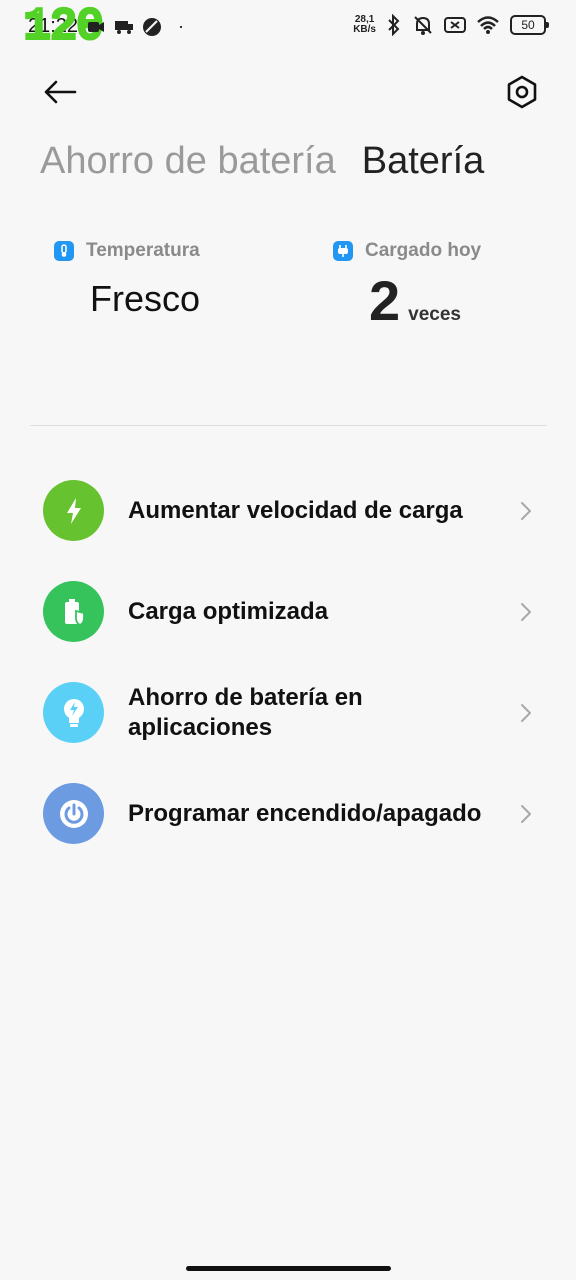 This screenshot has width=576, height=1280. I want to click on temperature-value: Fresco, so click(145, 298).